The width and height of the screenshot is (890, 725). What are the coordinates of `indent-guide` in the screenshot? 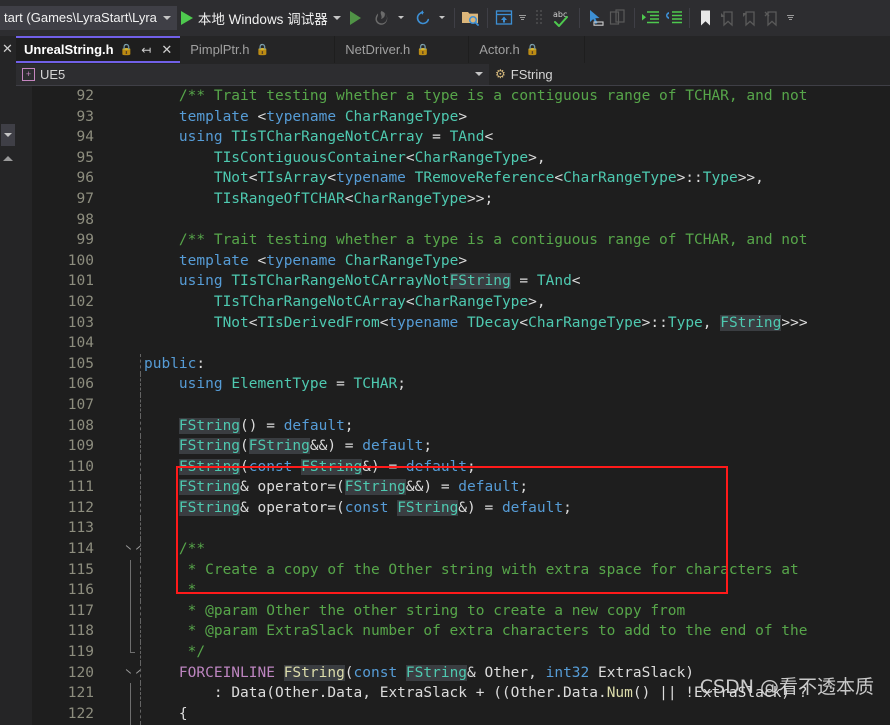 It's located at (140, 487).